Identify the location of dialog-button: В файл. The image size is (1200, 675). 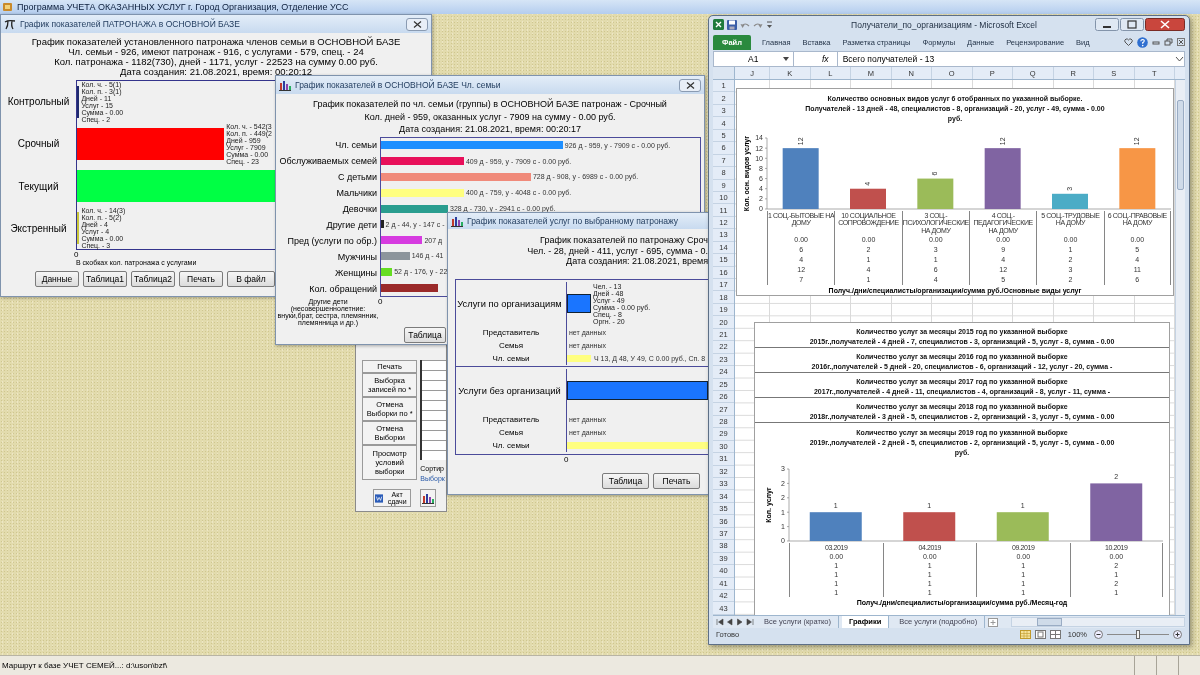
(251, 279).